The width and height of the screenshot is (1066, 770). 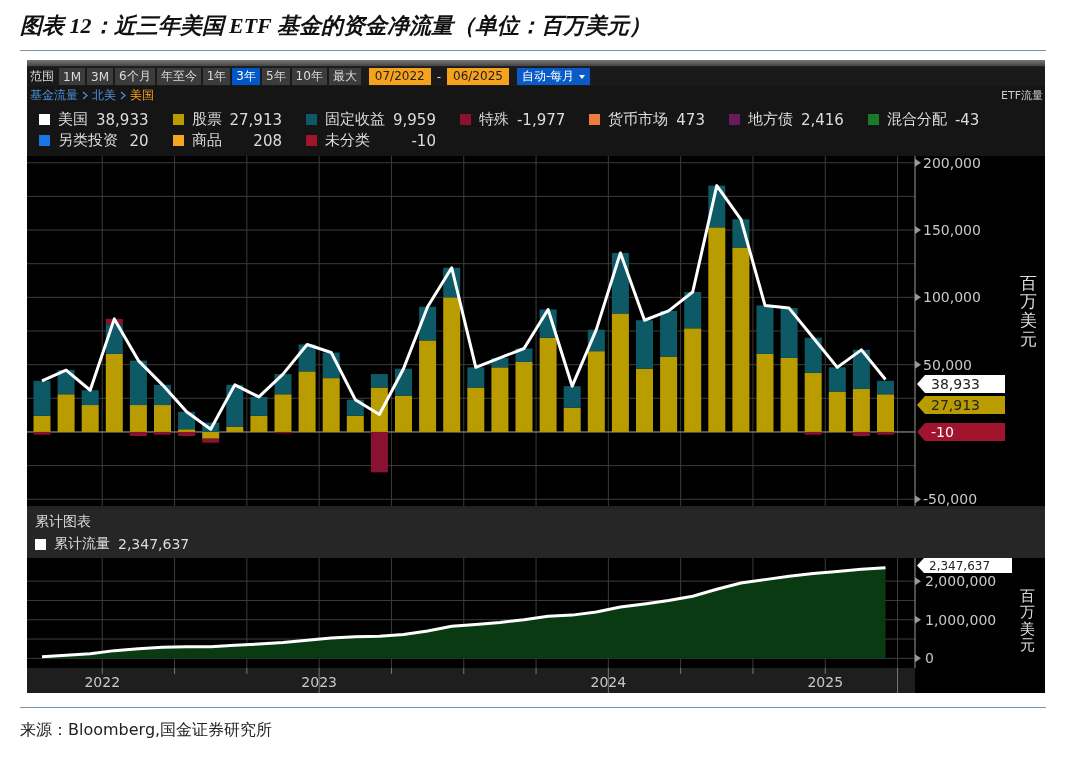 I want to click on value-tag: 38,933, so click(x=961, y=384).